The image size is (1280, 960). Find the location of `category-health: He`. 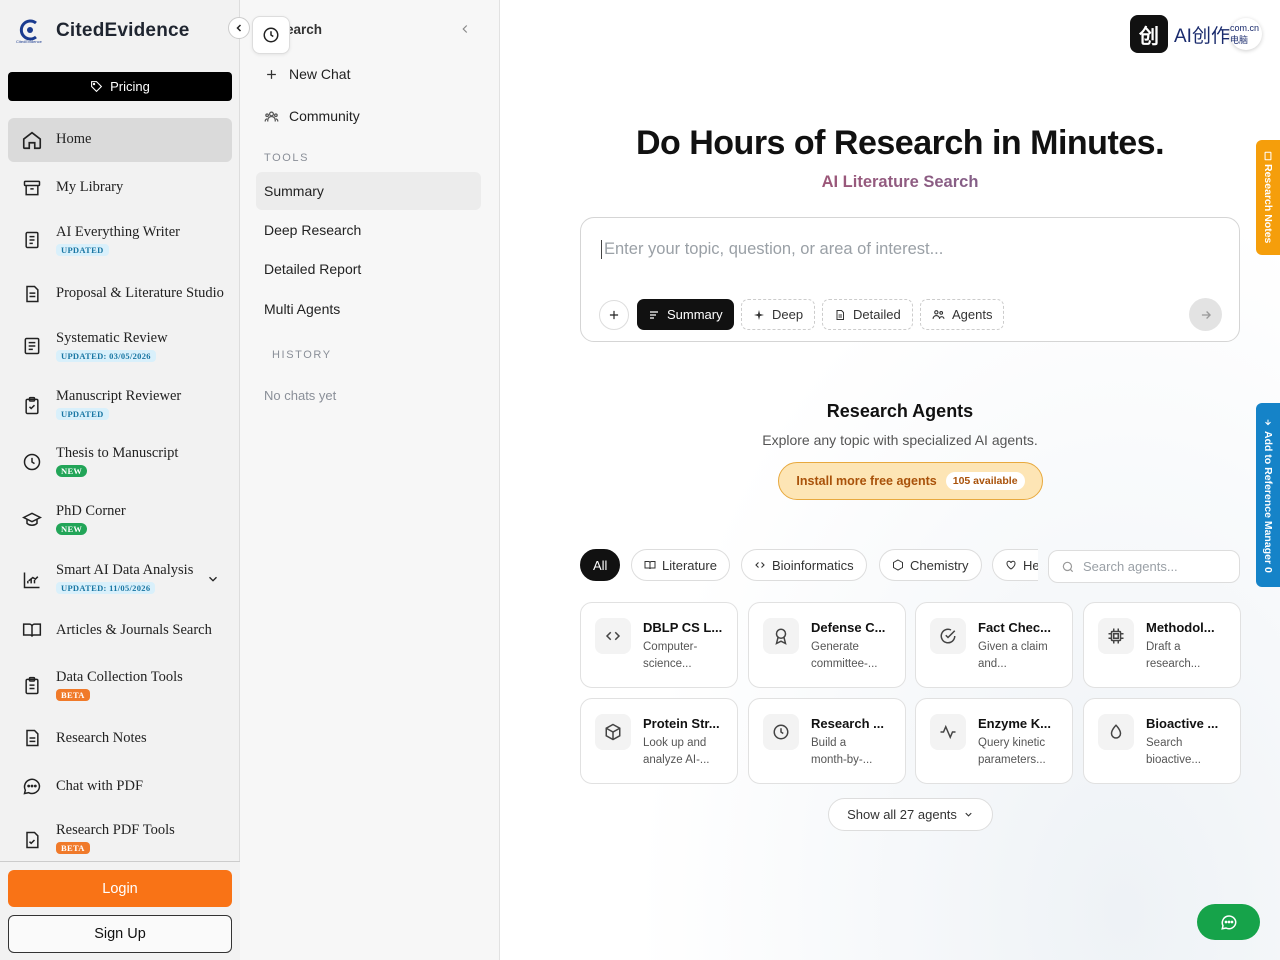

category-health: He is located at coordinates (1015, 565).